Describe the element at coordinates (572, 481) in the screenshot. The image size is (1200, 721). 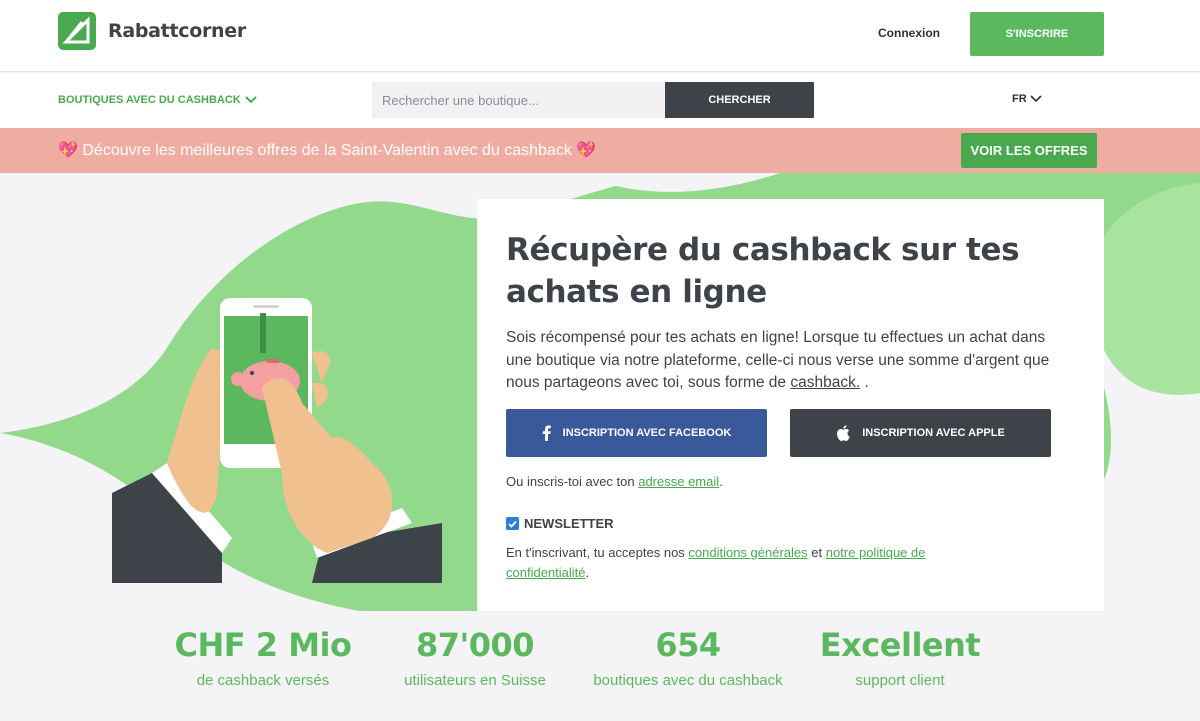
I see `email-signup-prefix: Ou inscris-toi avec ton` at that location.